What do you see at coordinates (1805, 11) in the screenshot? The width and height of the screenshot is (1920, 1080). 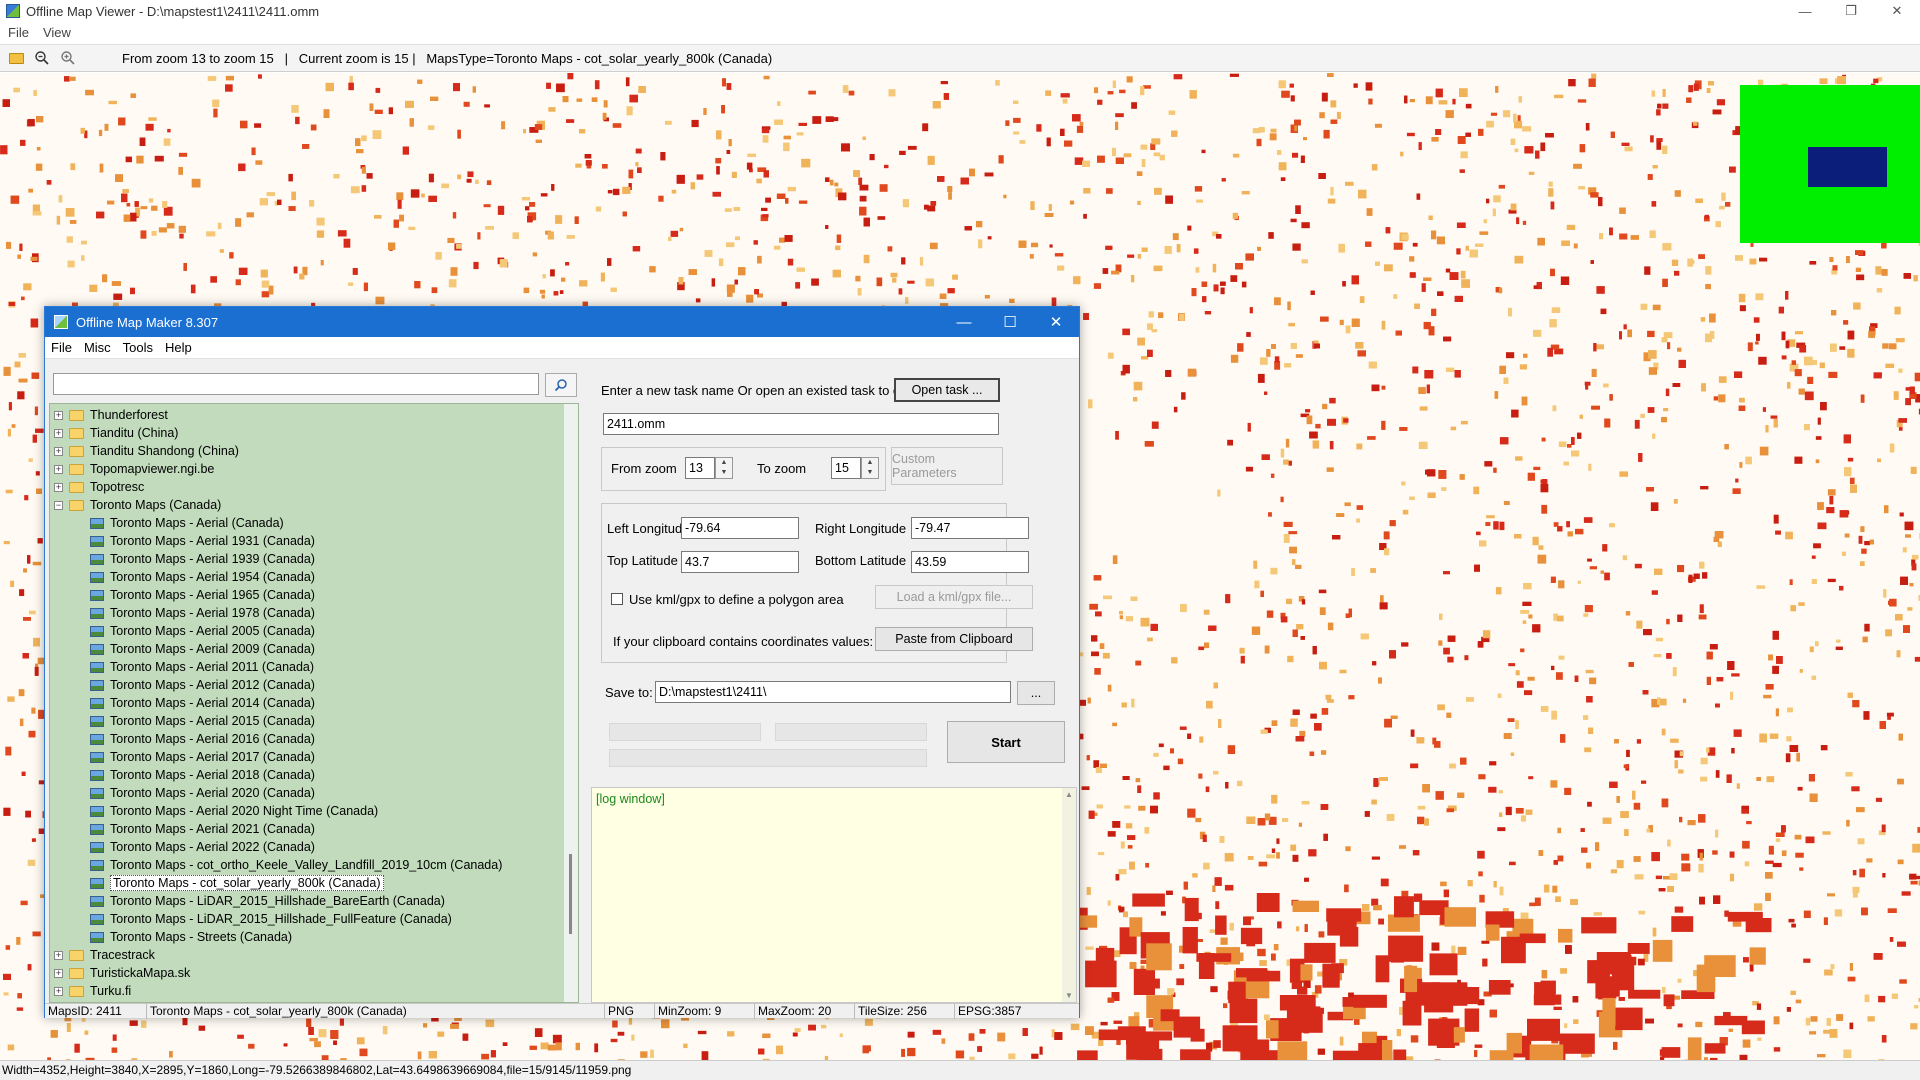 I see `minimize-icon: —` at bounding box center [1805, 11].